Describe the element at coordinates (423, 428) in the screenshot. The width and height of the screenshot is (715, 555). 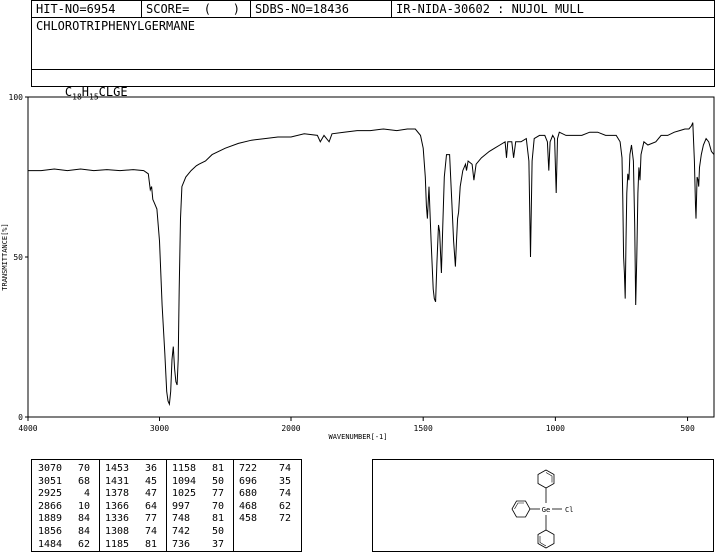
I see `x-tick-label: 1500` at that location.